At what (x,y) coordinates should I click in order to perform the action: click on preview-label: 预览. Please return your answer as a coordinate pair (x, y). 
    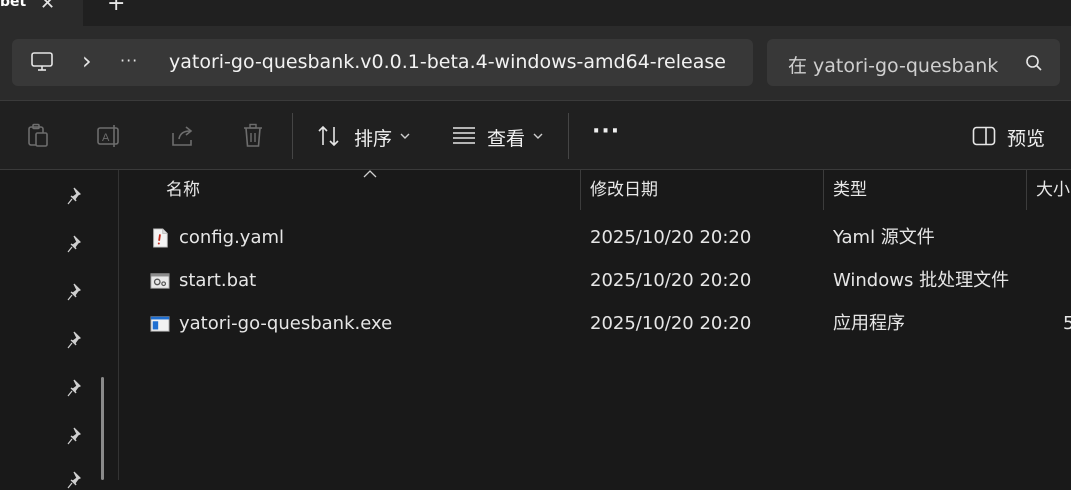
    Looking at the image, I should click on (1026, 139).